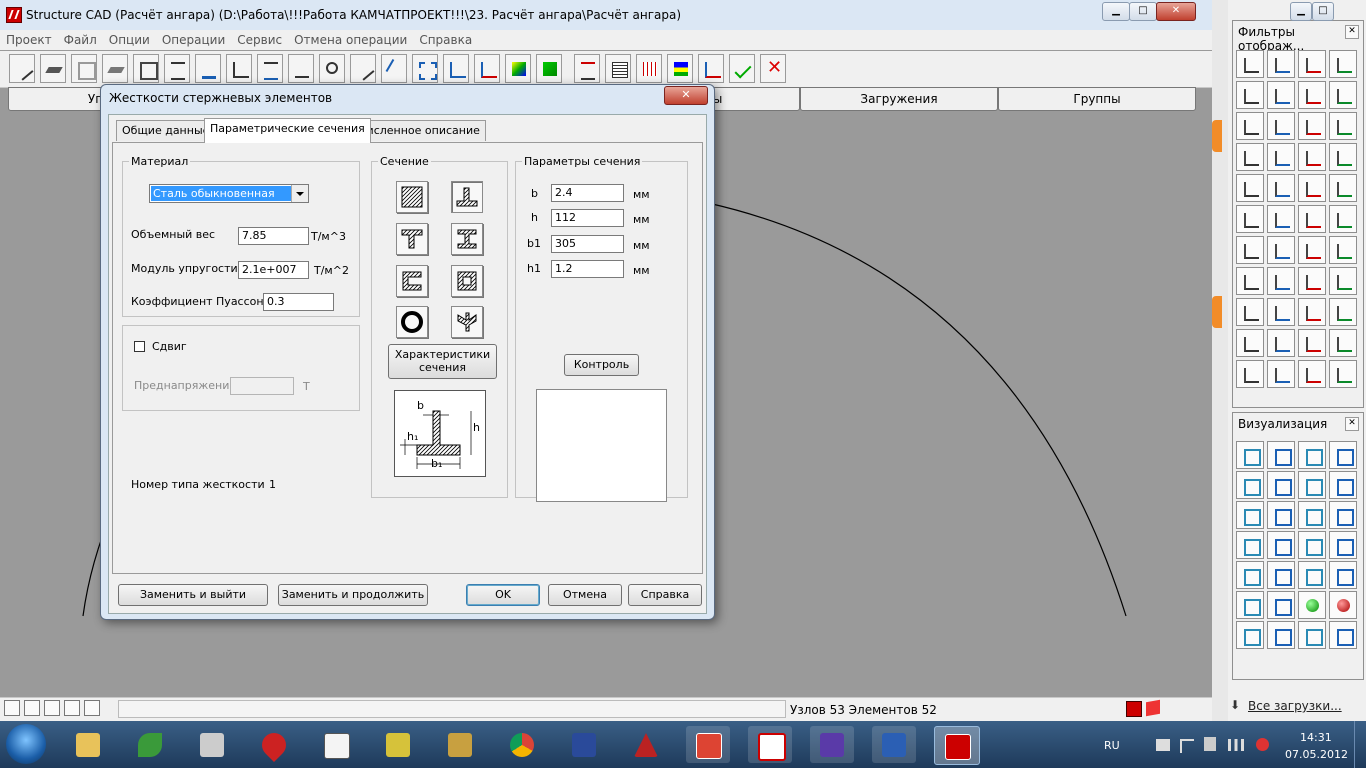  I want to click on modulus-input: 2.1e+007, so click(273, 270).